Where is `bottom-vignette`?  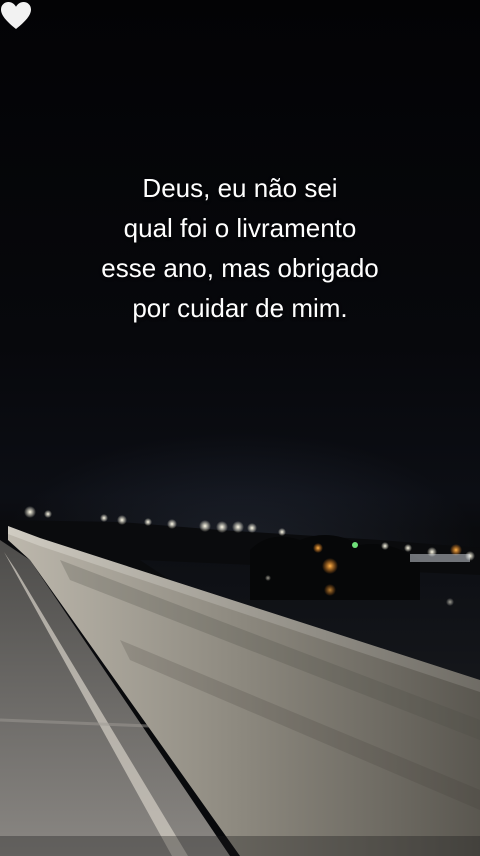 bottom-vignette is located at coordinates (240, 846).